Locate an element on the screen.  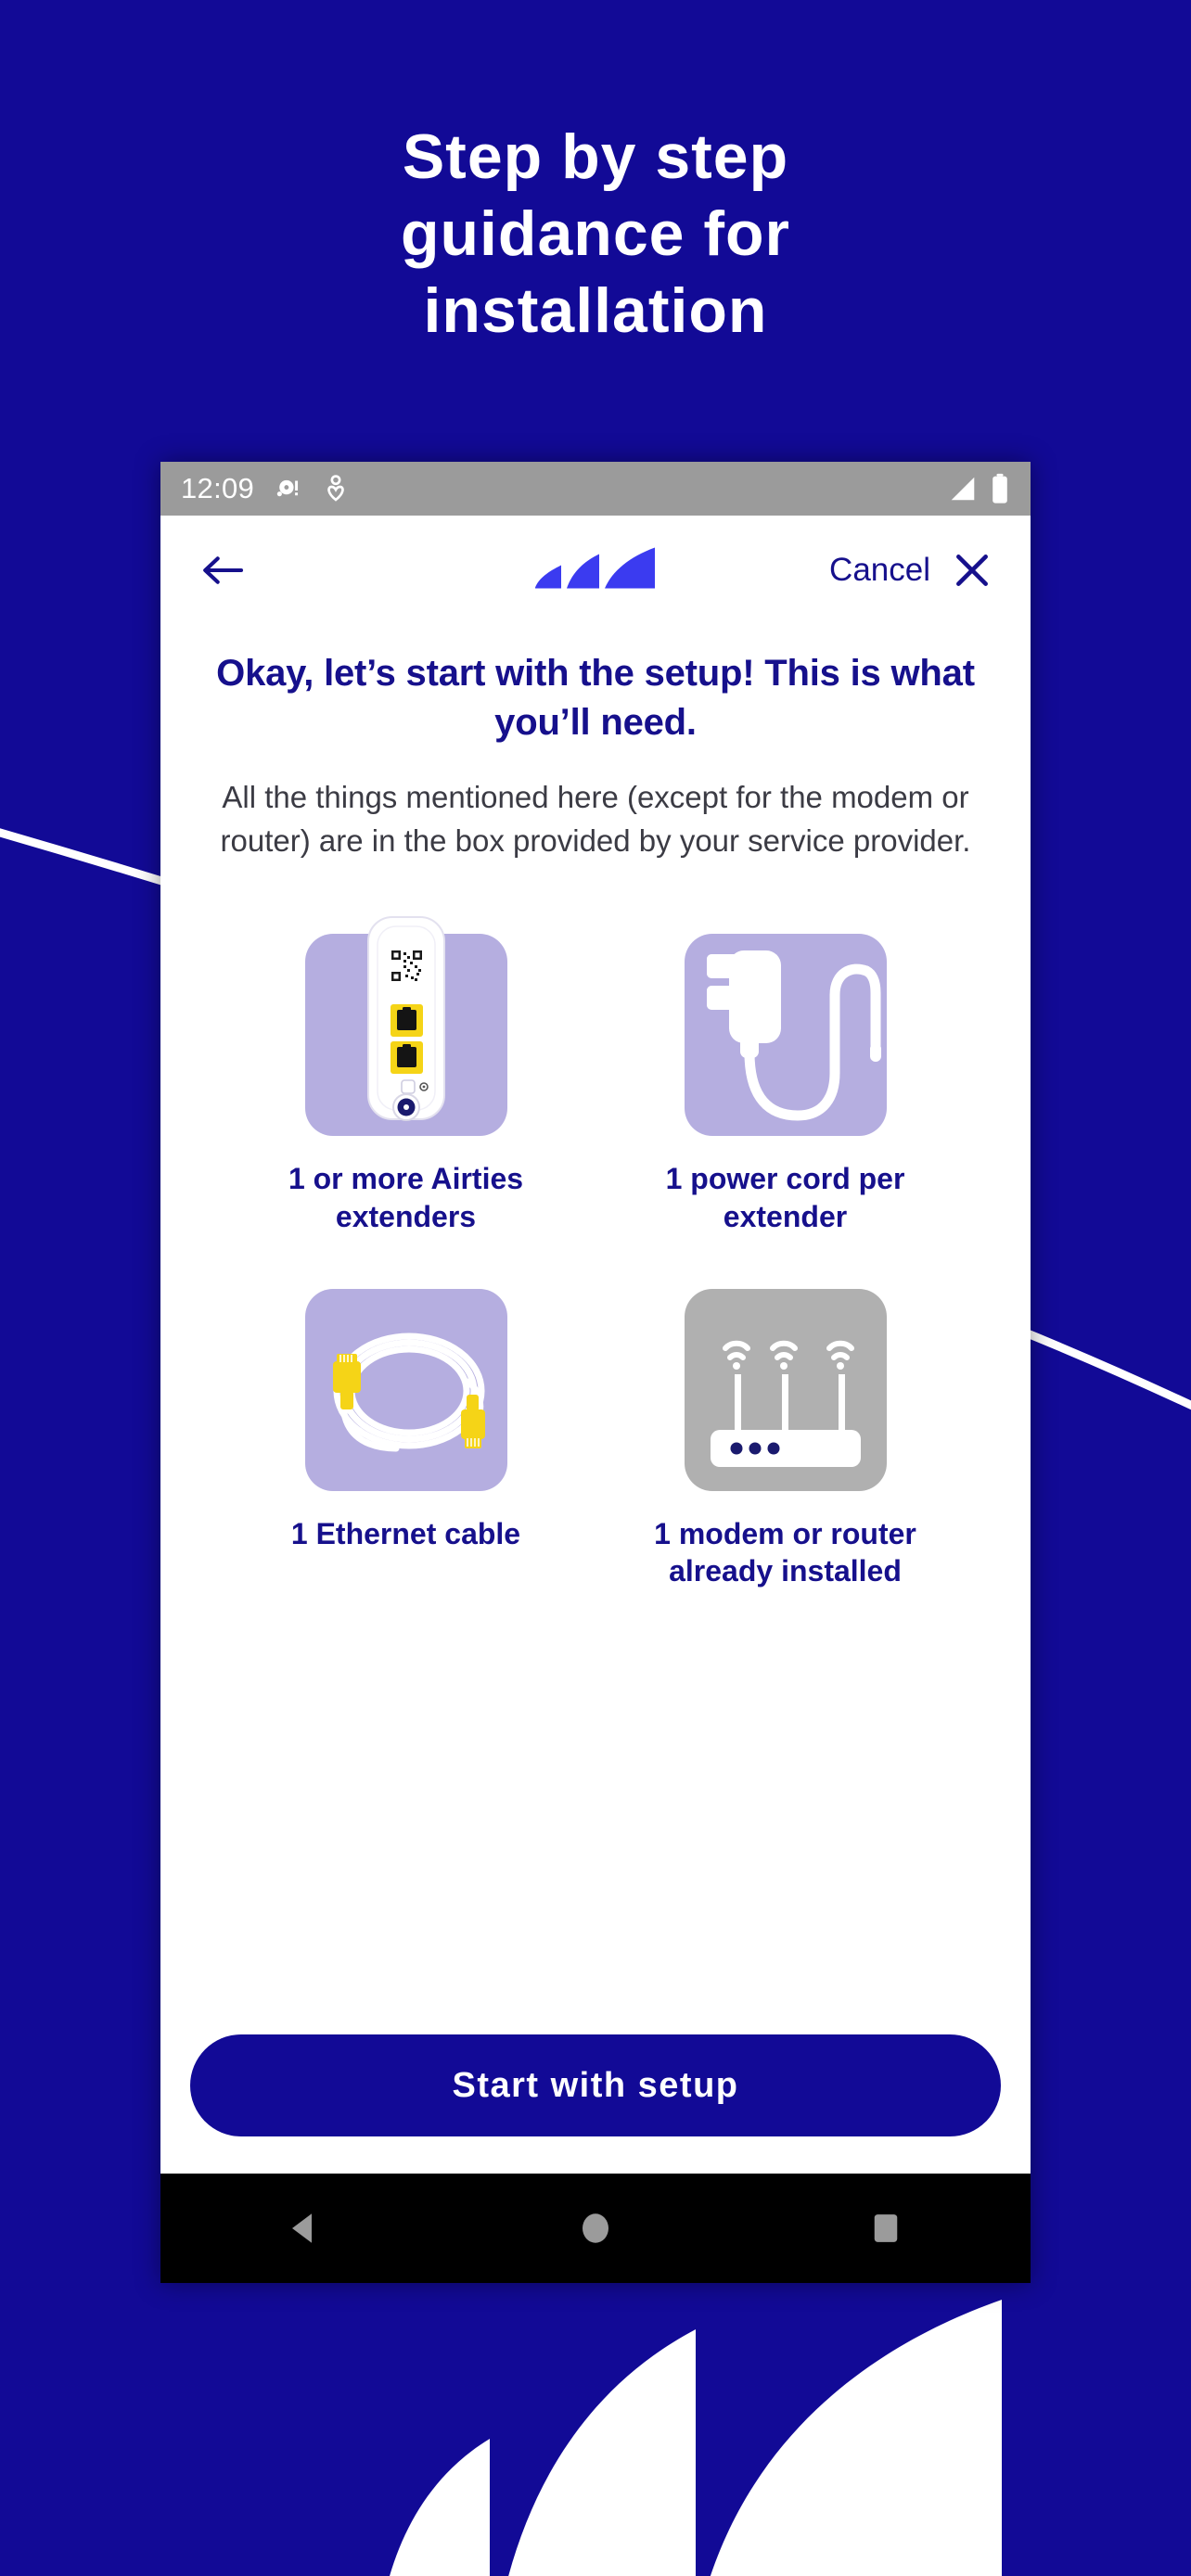
power-cord-tile is located at coordinates (785, 1035).